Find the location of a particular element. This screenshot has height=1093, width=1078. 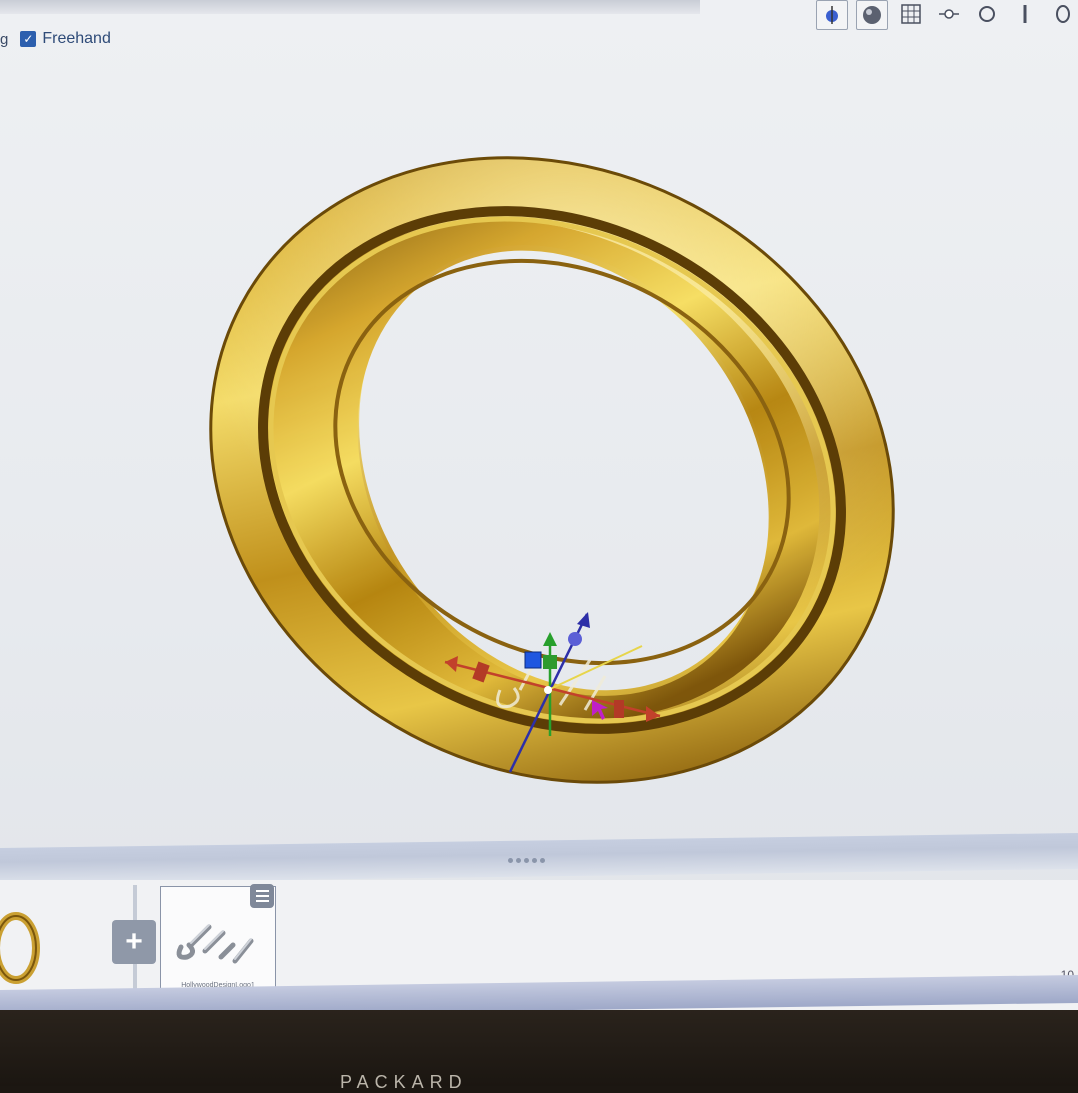

bezel-brand-text: PACKARD is located at coordinates (404, 1082).